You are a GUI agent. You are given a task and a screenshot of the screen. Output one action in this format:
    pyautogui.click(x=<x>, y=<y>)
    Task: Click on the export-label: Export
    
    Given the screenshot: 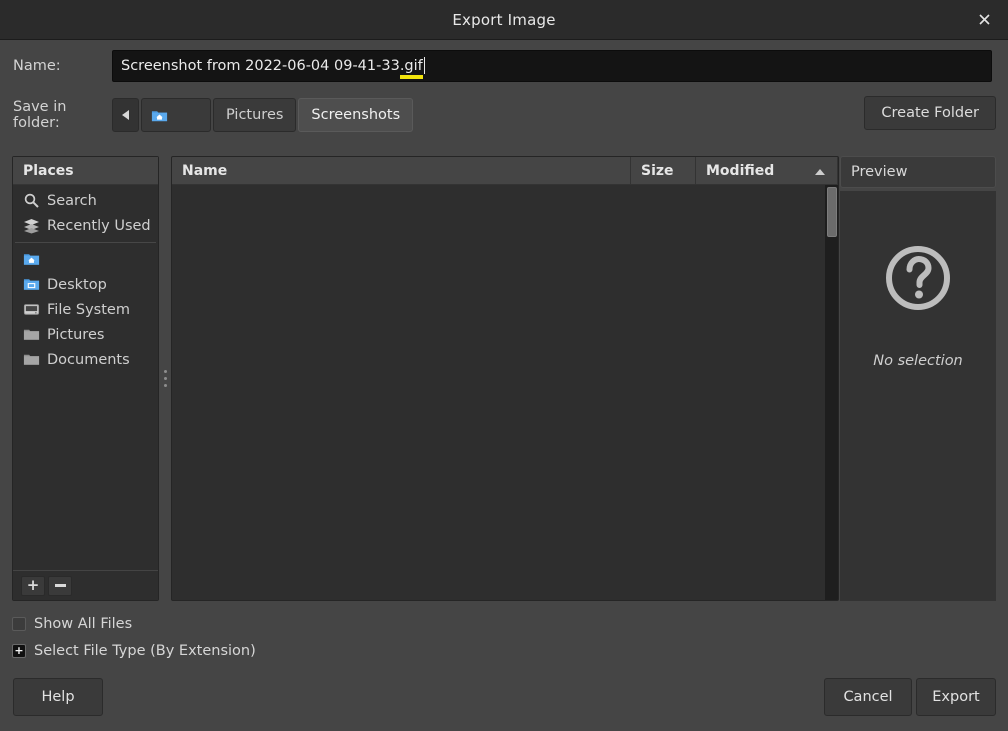 What is the action you would take?
    pyautogui.click(x=956, y=697)
    